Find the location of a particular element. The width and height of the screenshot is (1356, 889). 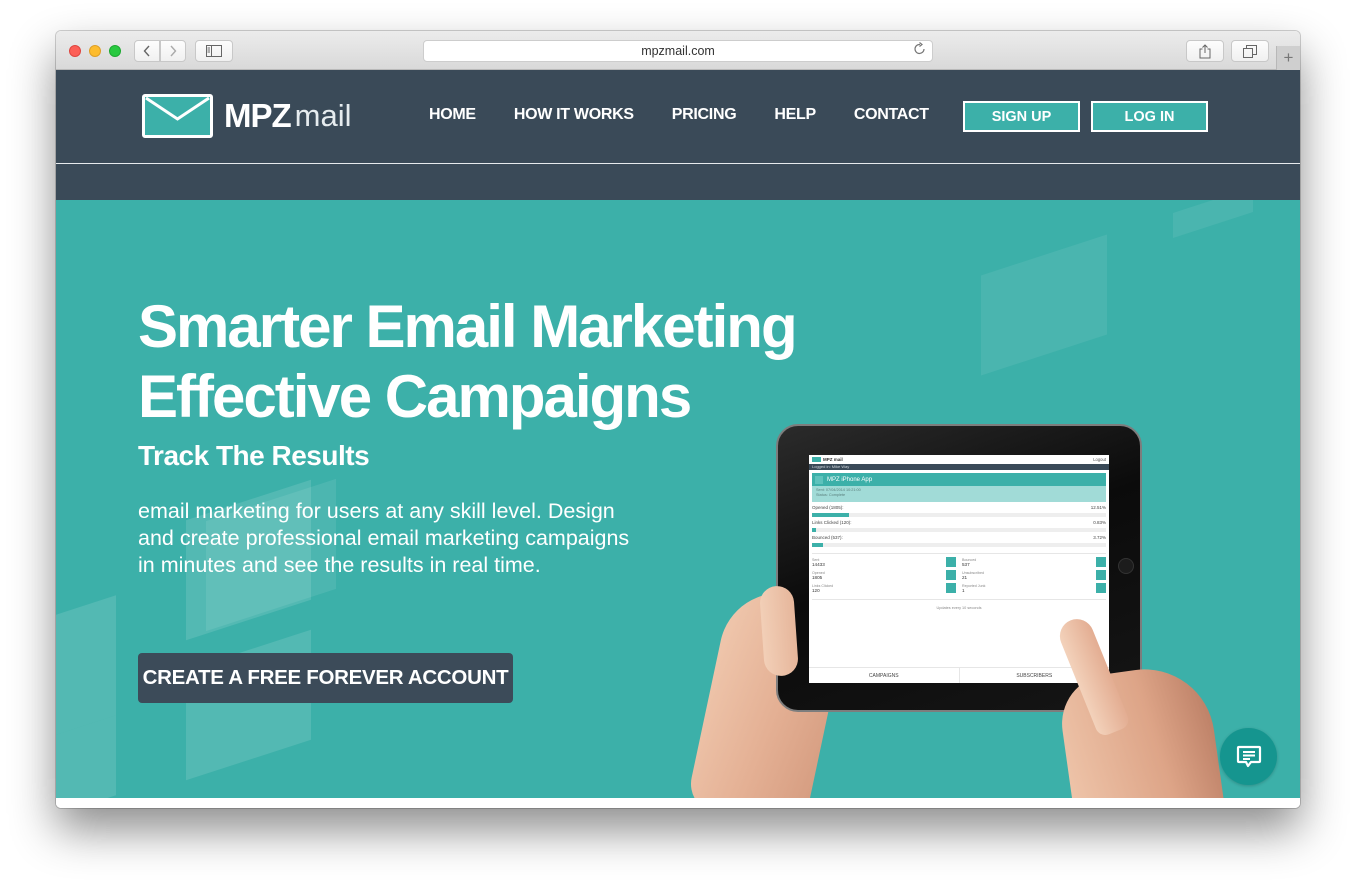

show-tabs-button is located at coordinates (1250, 51).